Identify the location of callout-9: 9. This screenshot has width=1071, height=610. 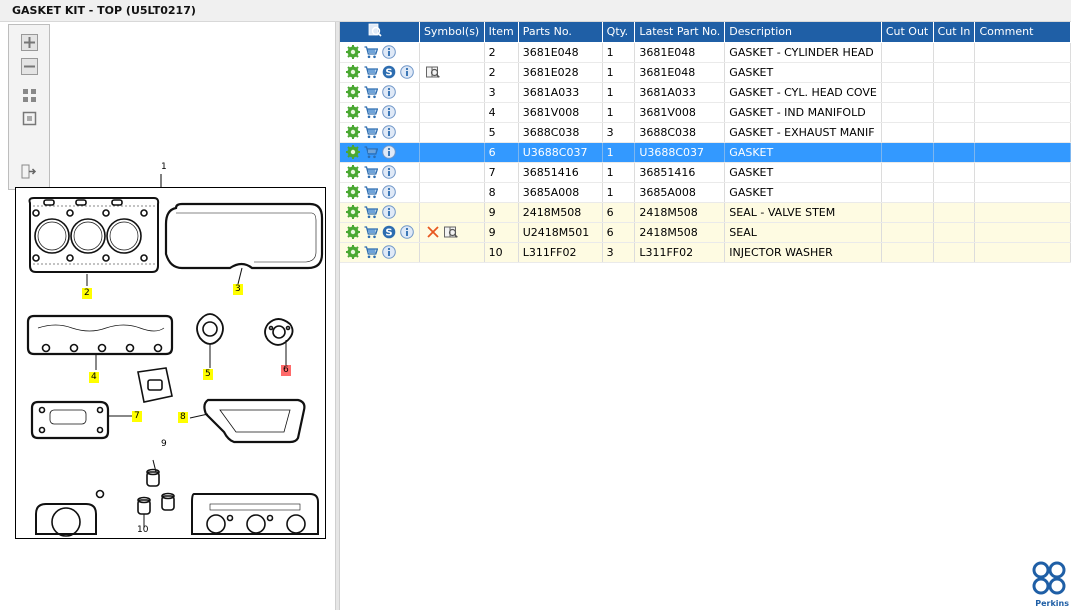
(164, 444).